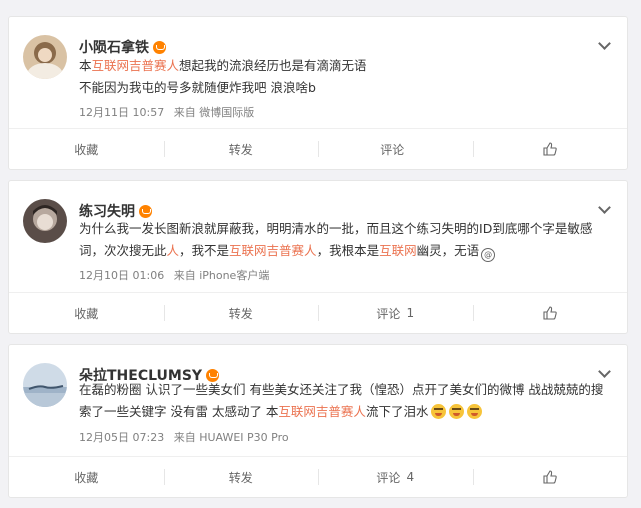  I want to click on username-text: 小陨石拿铁, so click(114, 47).